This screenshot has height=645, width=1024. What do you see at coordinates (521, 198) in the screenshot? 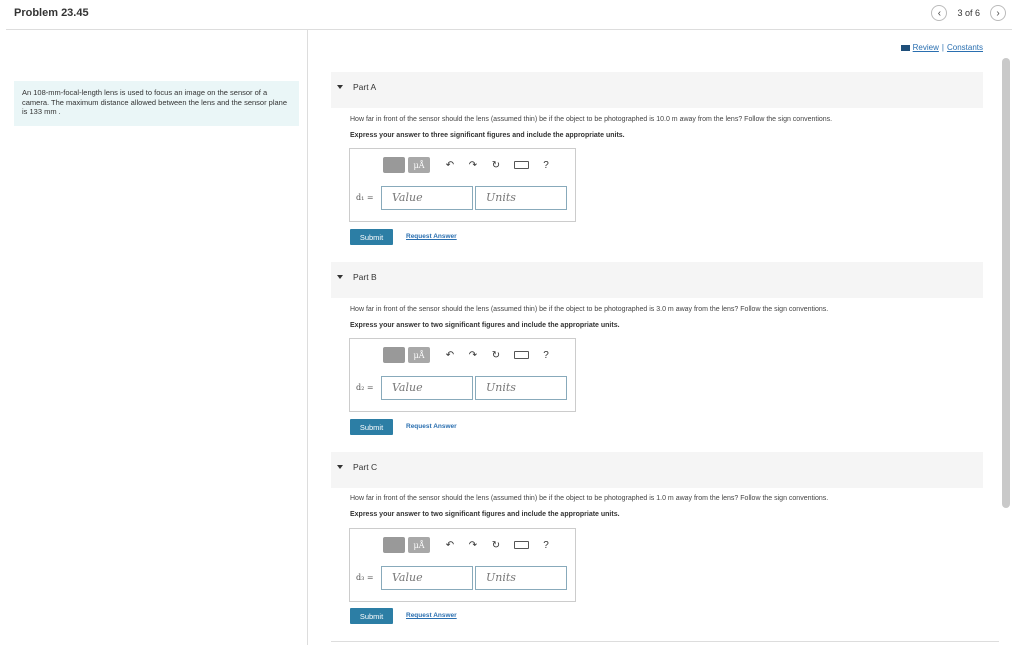
I see `part-a-units-input: Units` at bounding box center [521, 198].